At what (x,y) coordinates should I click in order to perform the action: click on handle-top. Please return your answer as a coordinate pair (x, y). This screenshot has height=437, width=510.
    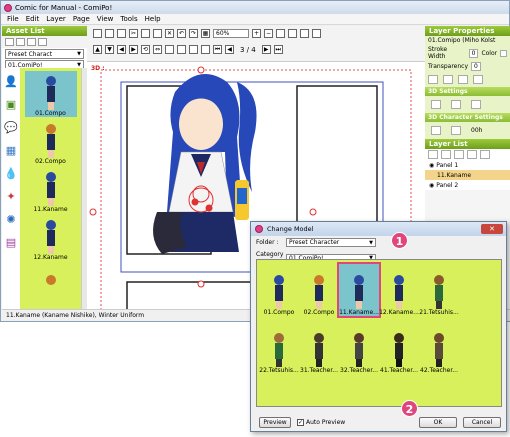
    Looking at the image, I should click on (201, 70).